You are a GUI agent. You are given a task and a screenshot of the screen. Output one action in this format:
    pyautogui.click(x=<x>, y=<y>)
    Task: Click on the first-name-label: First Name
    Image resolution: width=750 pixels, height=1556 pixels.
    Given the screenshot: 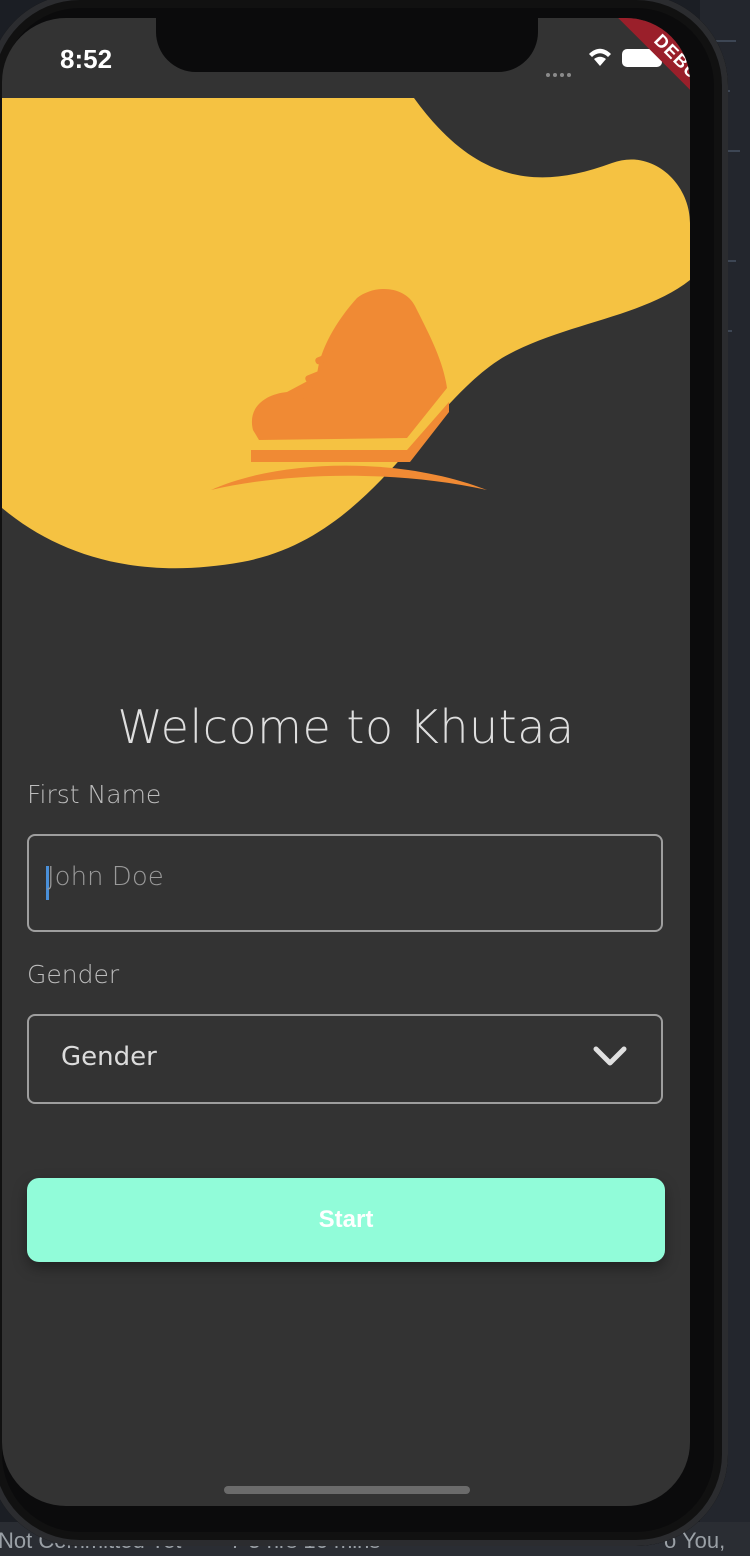 What is the action you would take?
    pyautogui.click(x=94, y=794)
    